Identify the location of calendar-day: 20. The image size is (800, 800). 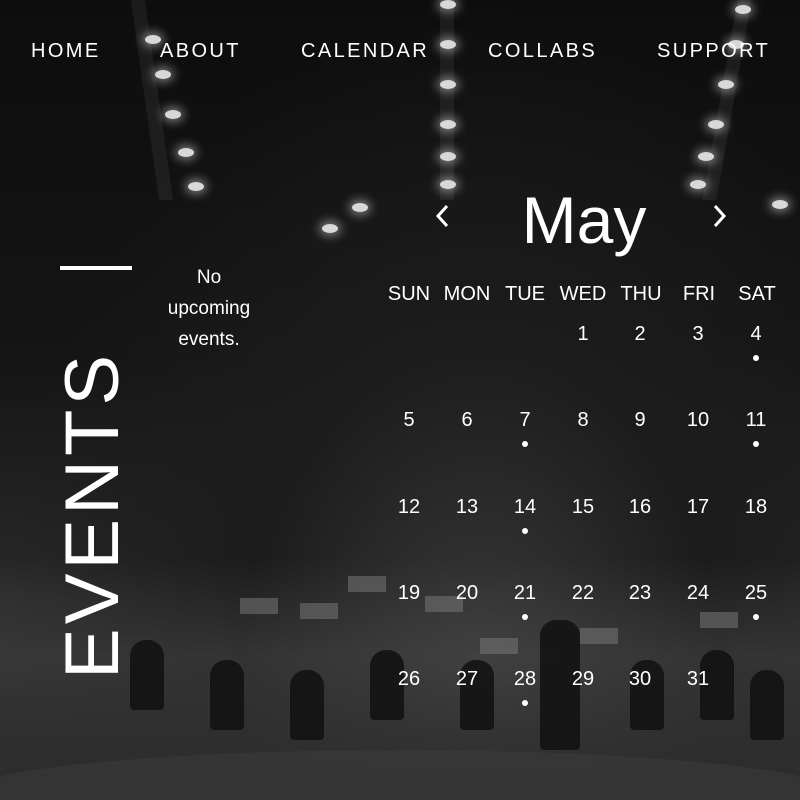
(467, 601).